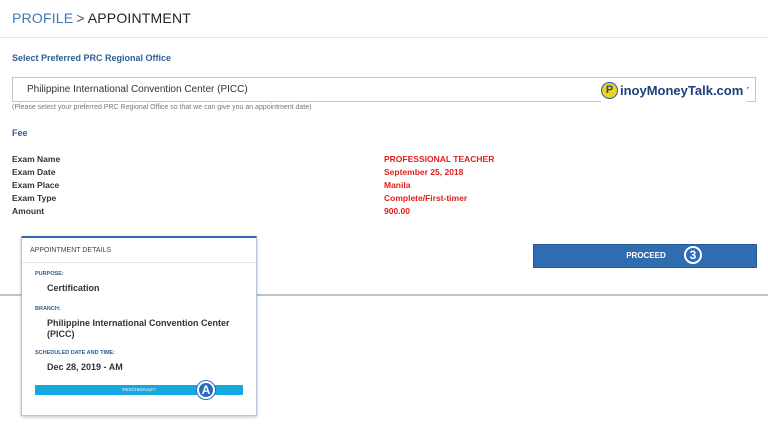 The image size is (768, 425). I want to click on top-bar: PROFILE > APPOINTMENT, so click(384, 19).